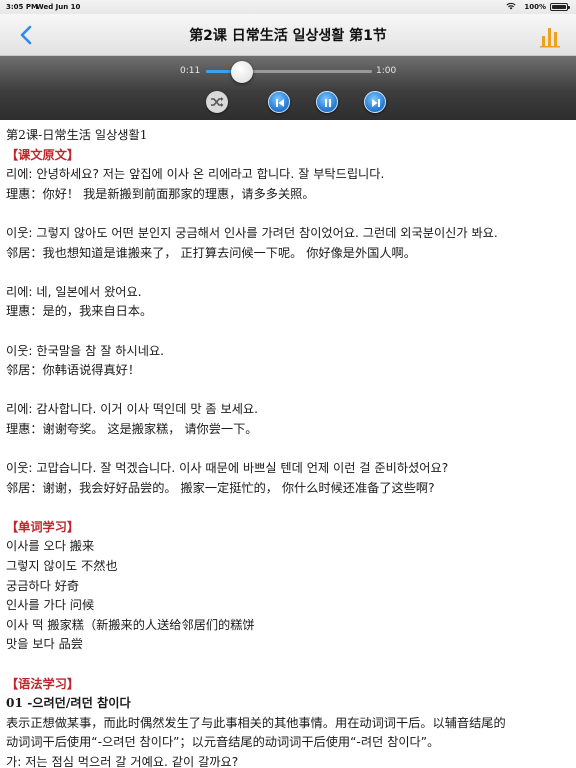 The image size is (576, 768). I want to click on status-date: Wed Jun 10, so click(58, 7).